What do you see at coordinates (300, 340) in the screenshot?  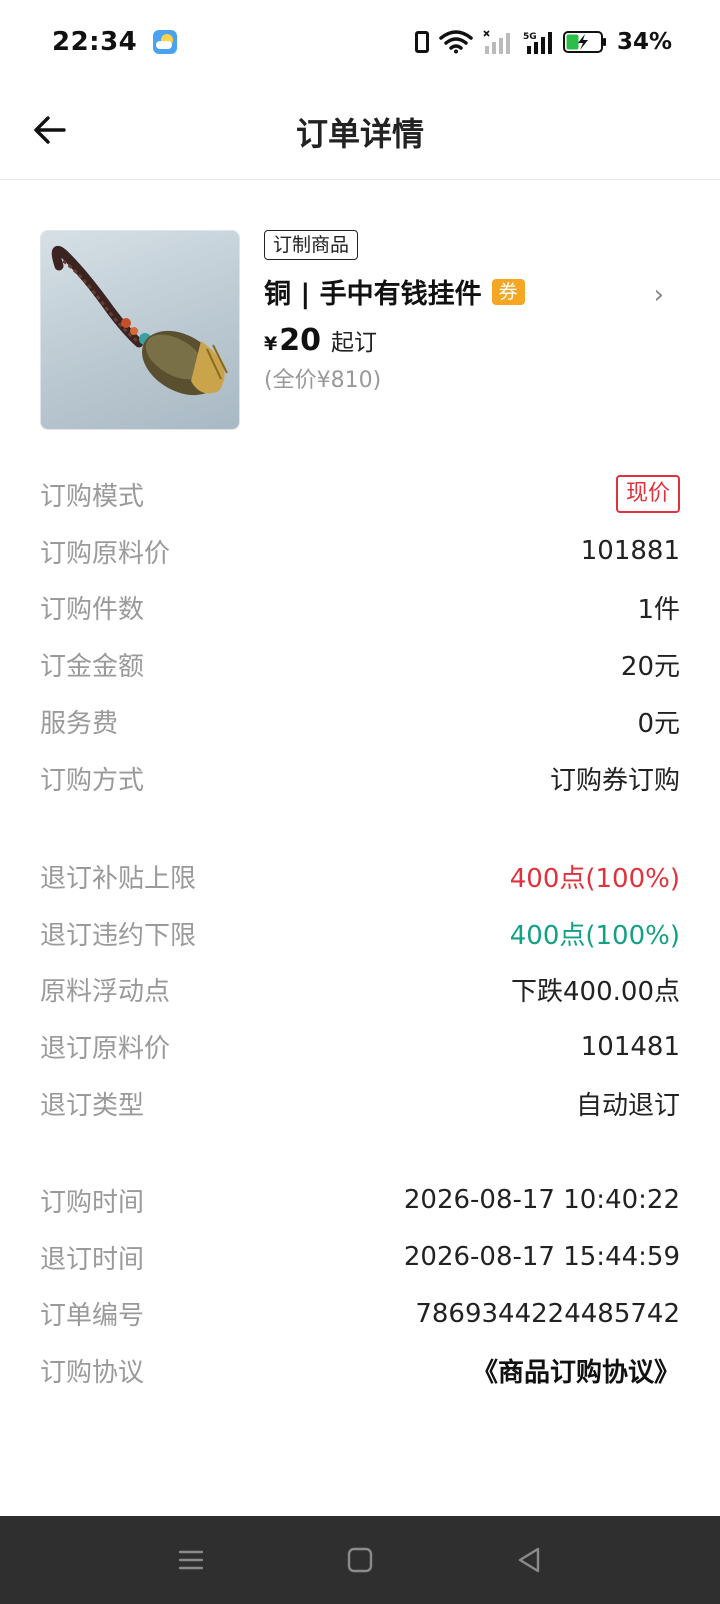 I see `price-value: 20` at bounding box center [300, 340].